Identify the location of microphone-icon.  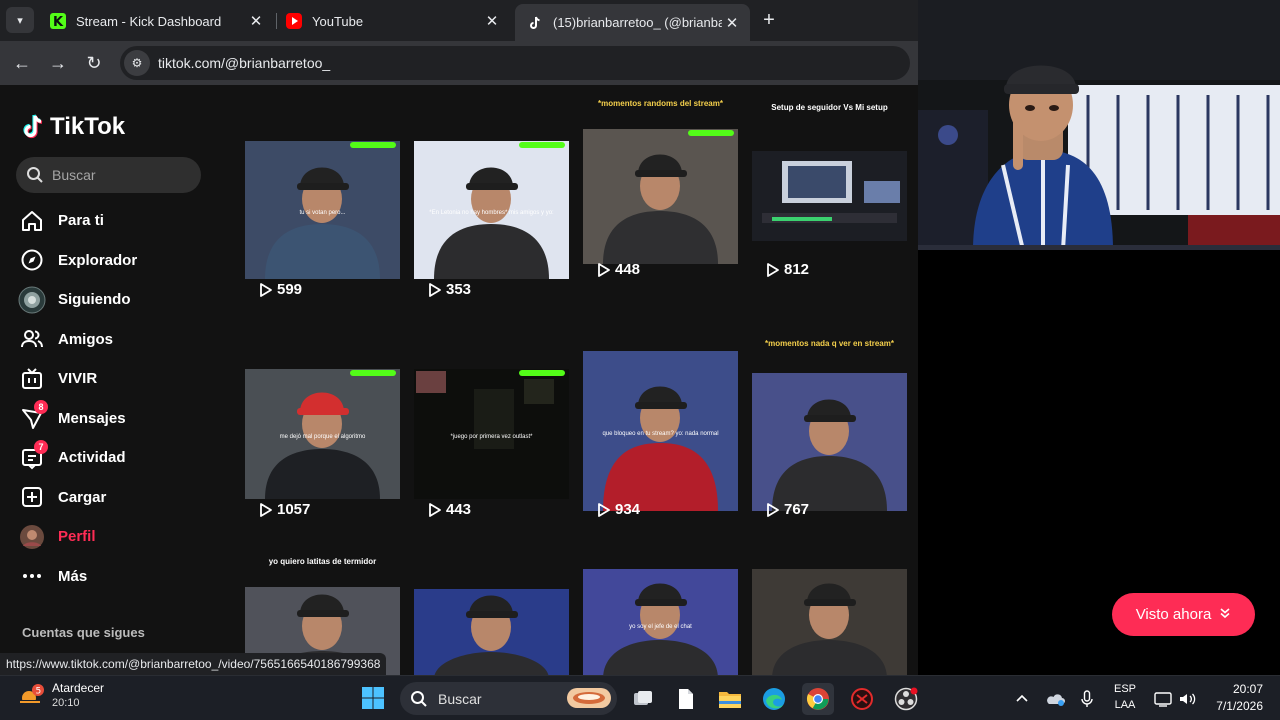
(1087, 698).